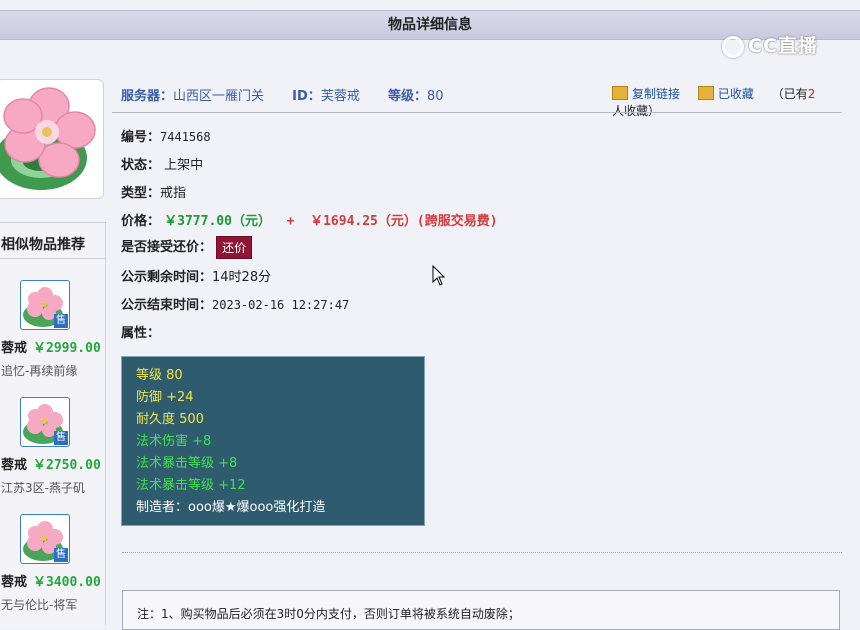 This screenshot has height=630, width=860. What do you see at coordinates (67, 582) in the screenshot?
I see `recommend-price: ￥3400.00` at bounding box center [67, 582].